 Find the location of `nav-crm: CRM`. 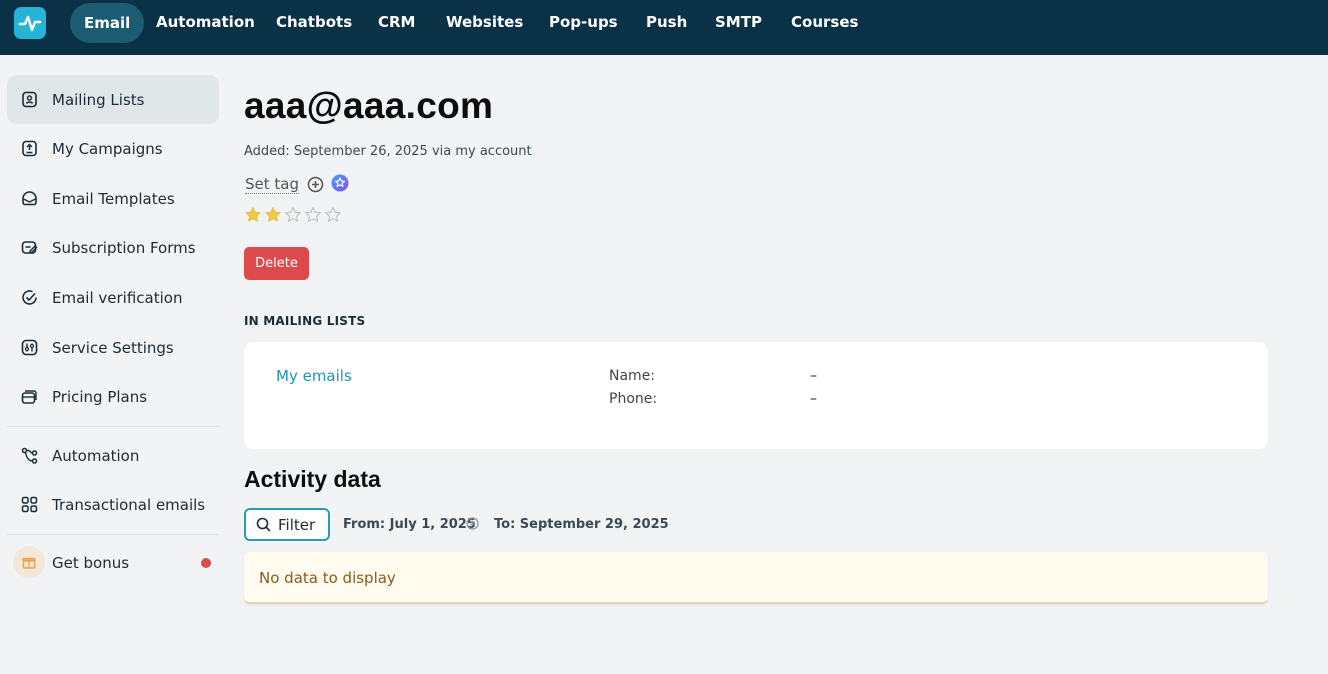

nav-crm: CRM is located at coordinates (397, 22).